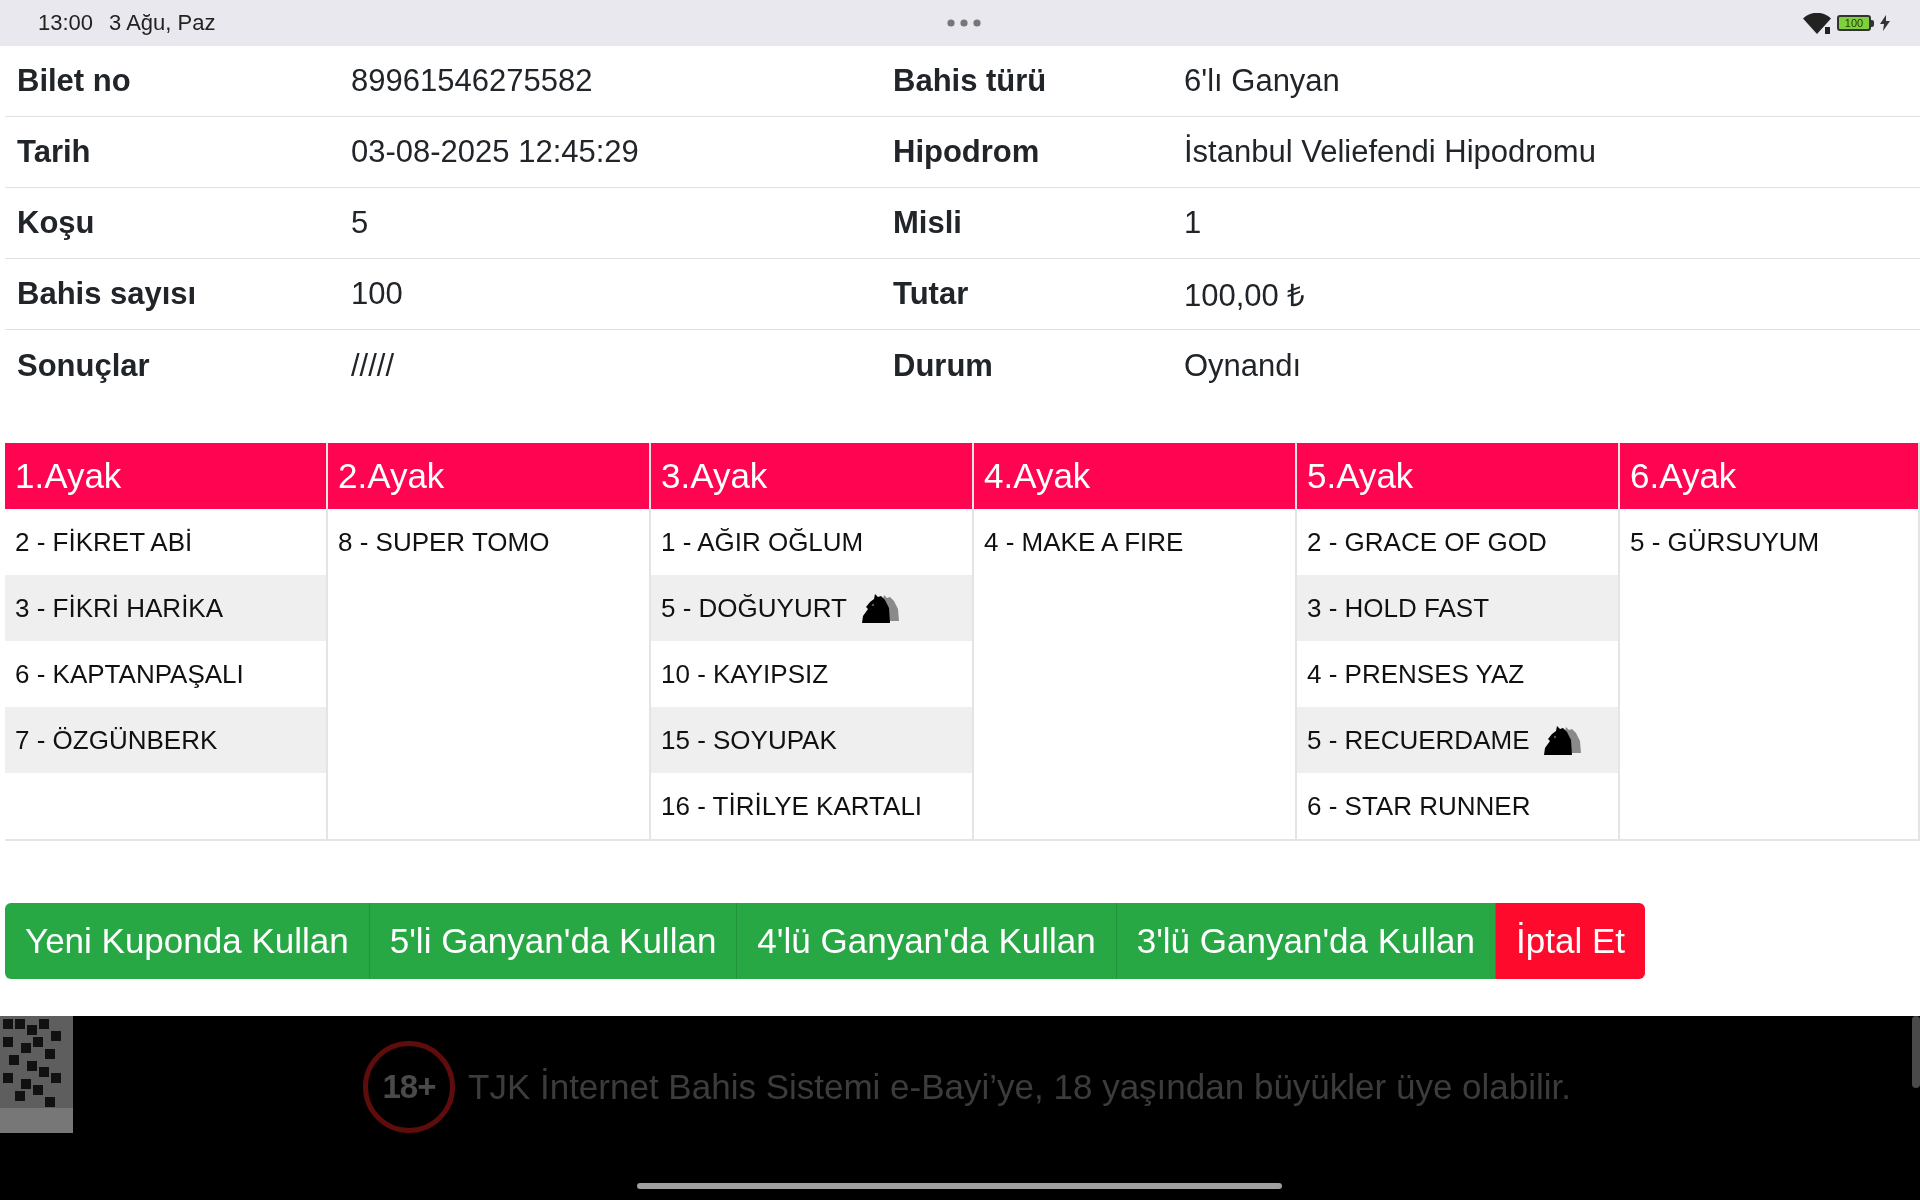 The image size is (1920, 1200). What do you see at coordinates (959, 1186) in the screenshot?
I see `home-indicator` at bounding box center [959, 1186].